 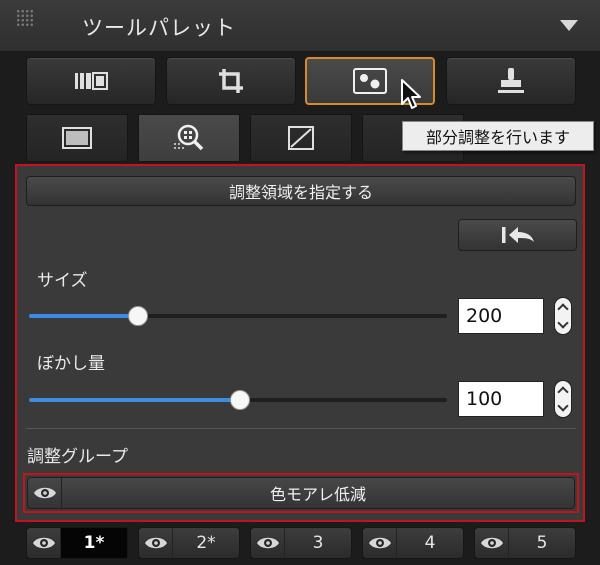 I want to click on basic-adjust-icon, so click(x=91, y=81).